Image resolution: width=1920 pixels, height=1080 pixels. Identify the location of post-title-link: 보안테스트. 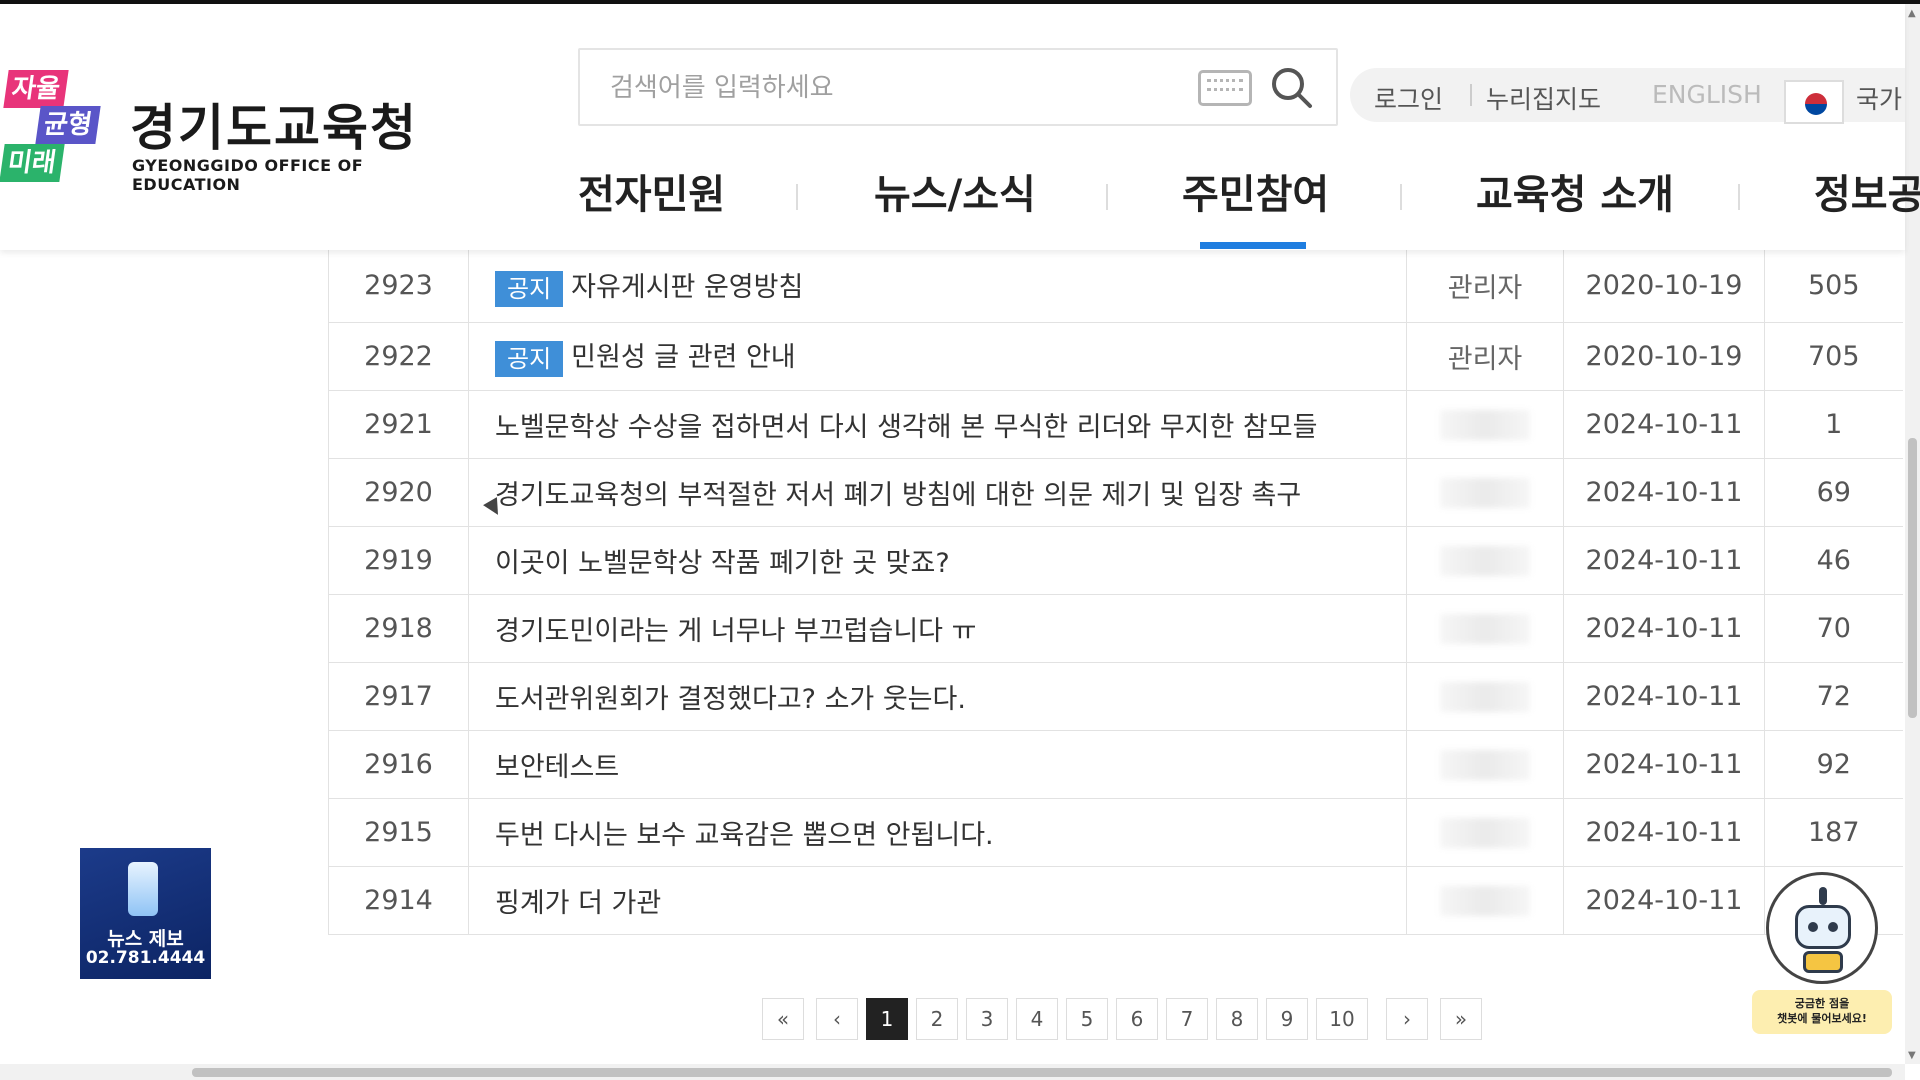
(557, 767).